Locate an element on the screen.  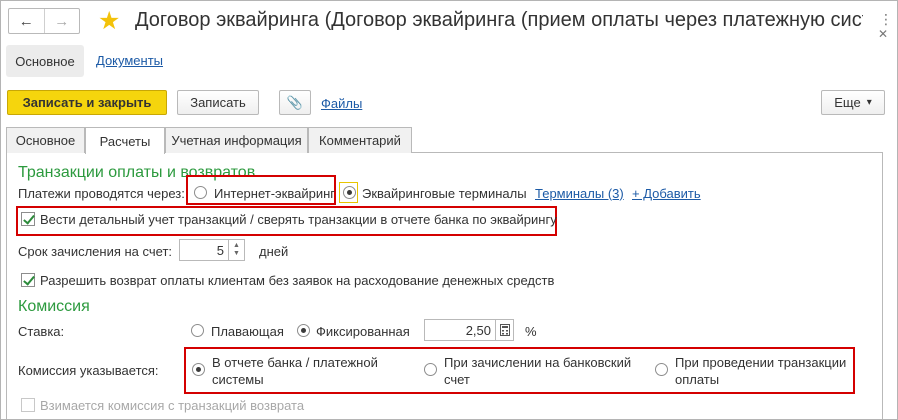
radio-acquiring-terminals is located at coordinates (349, 192).